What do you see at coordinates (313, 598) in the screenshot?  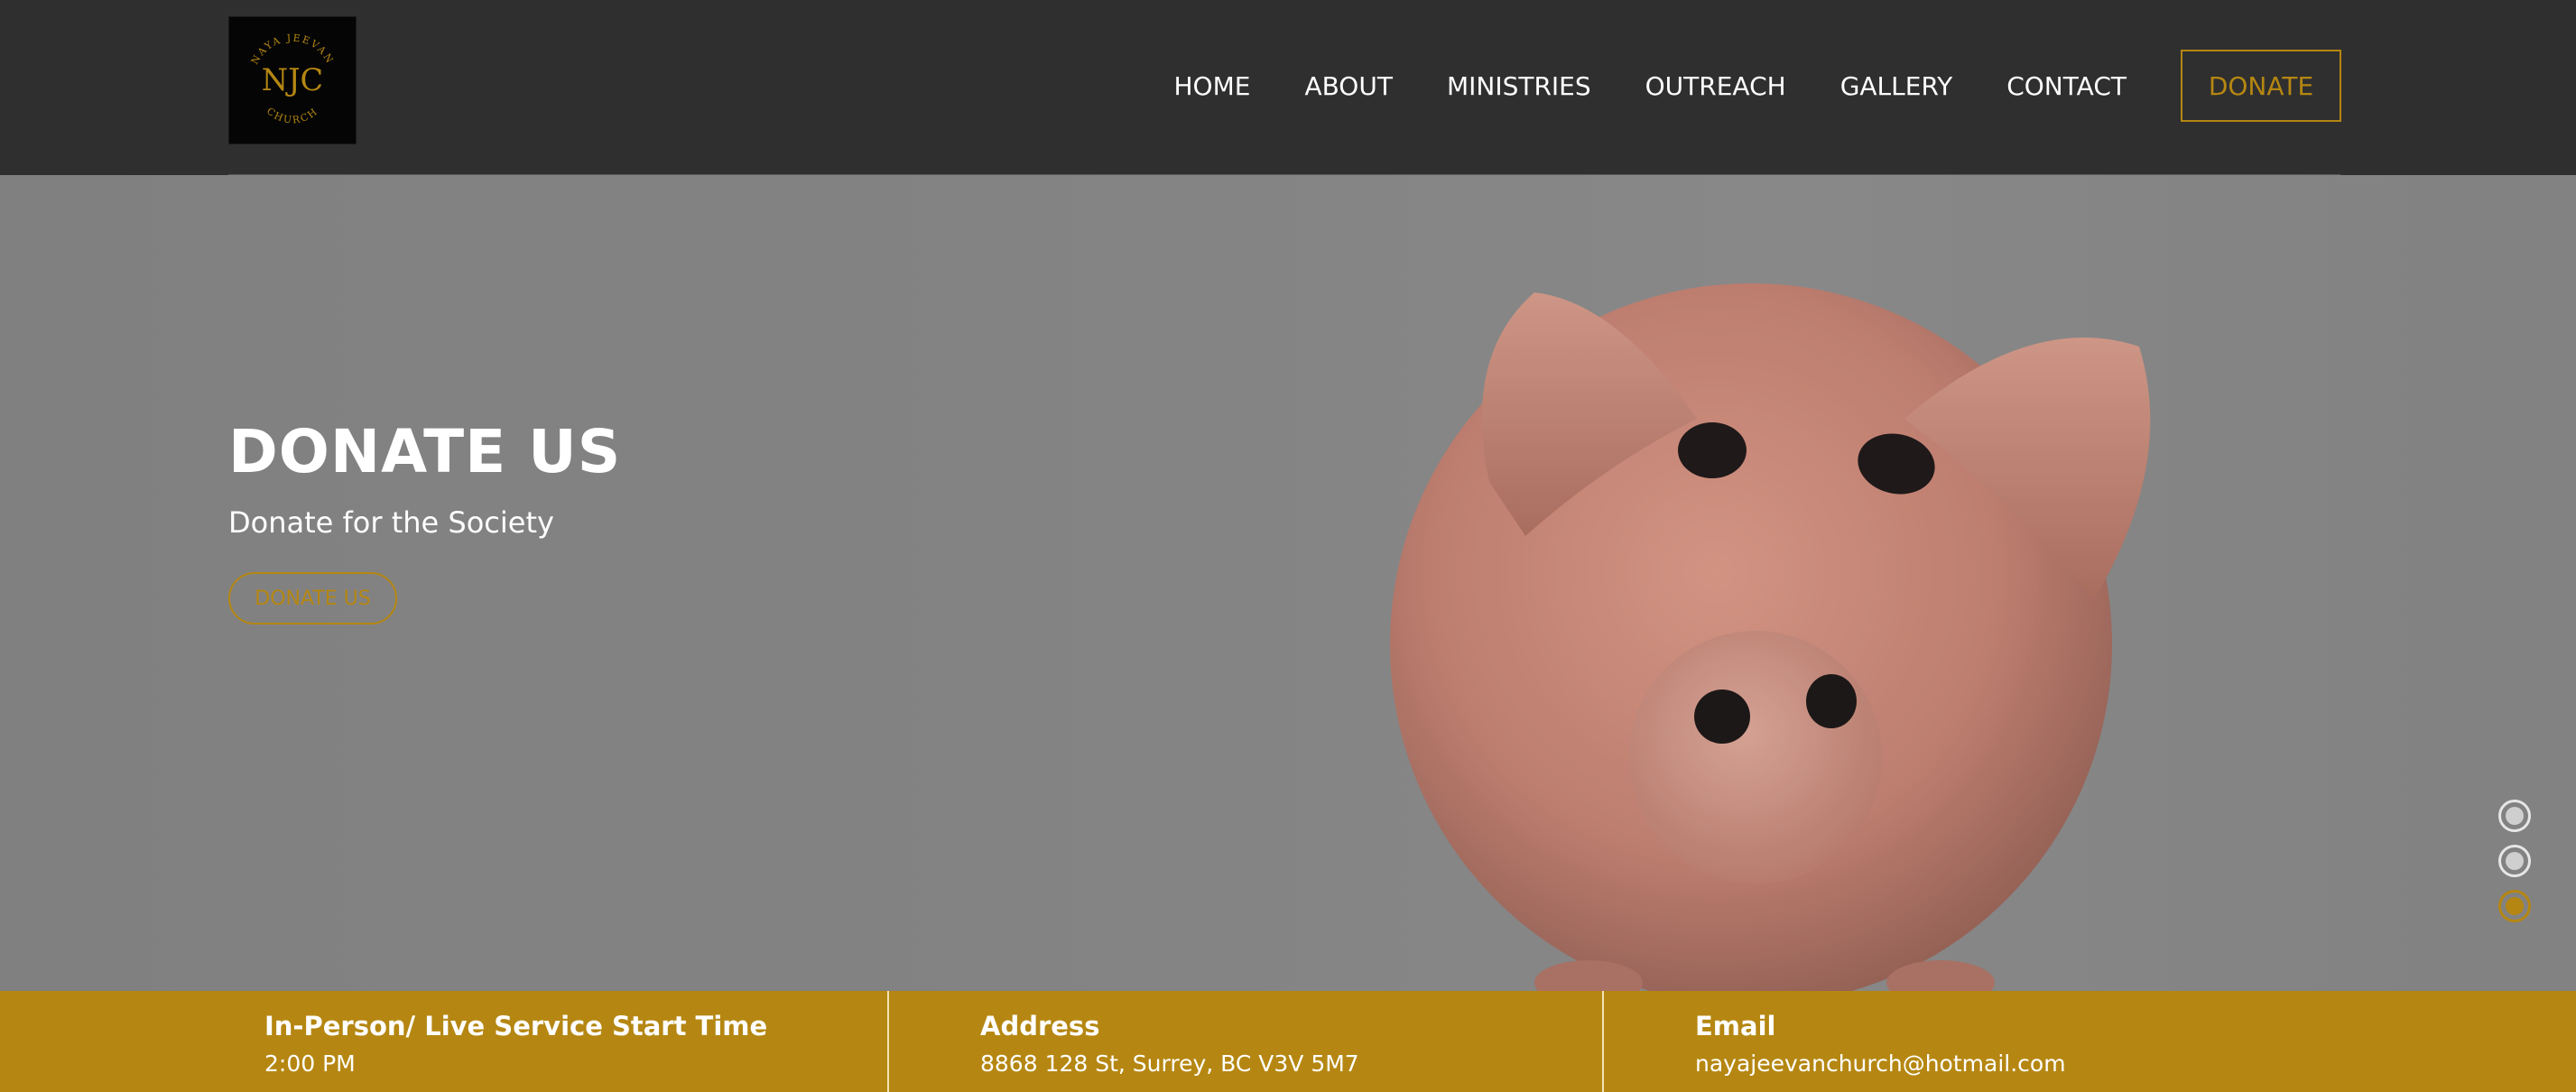 I see `hero-donate-button: DONATE US` at bounding box center [313, 598].